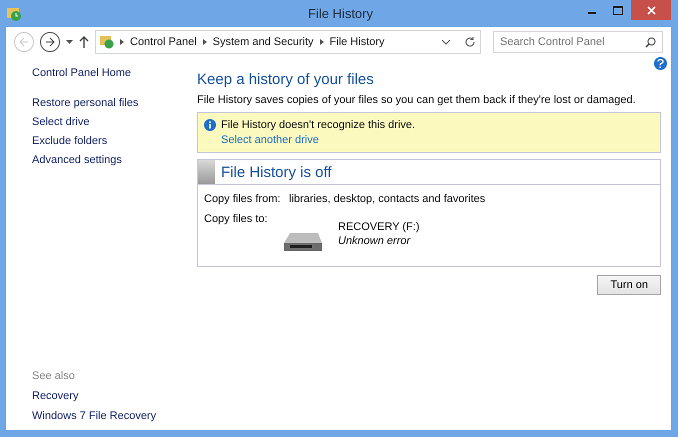 The width and height of the screenshot is (678, 437). Describe the element at coordinates (111, 141) in the screenshot. I see `sidebar-link: Exclude folders` at that location.